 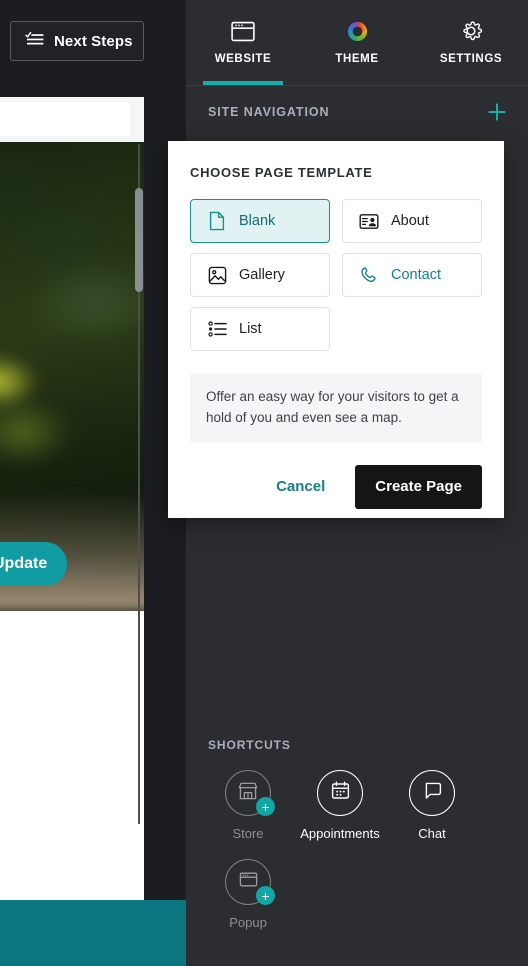 What do you see at coordinates (217, 275) in the screenshot?
I see `image-icon` at bounding box center [217, 275].